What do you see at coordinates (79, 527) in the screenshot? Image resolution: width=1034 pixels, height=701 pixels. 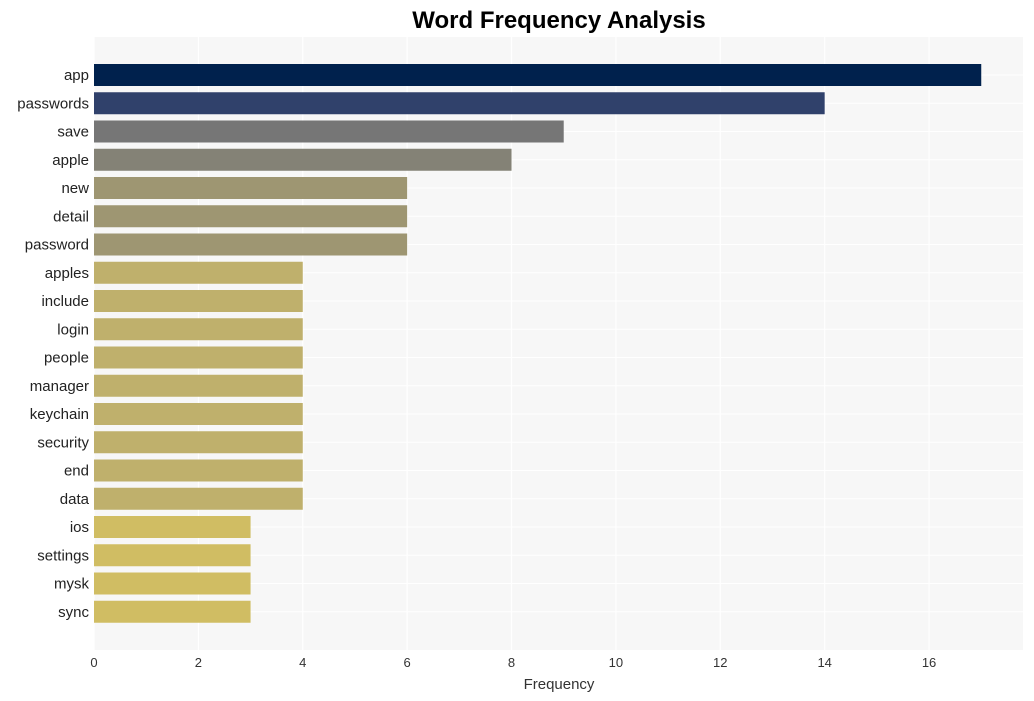 I see `y-tick-label: ios` at bounding box center [79, 527].